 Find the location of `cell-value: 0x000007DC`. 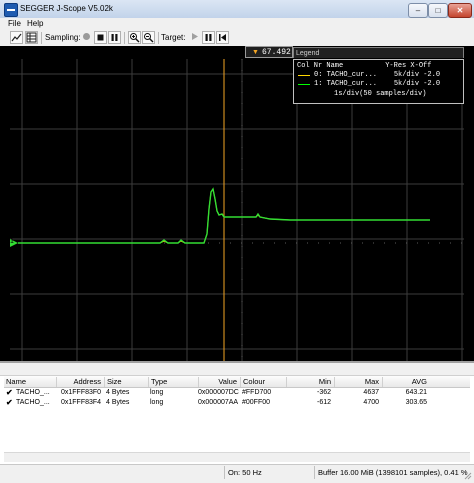

cell-value: 0x000007DC is located at coordinates (218, 392).